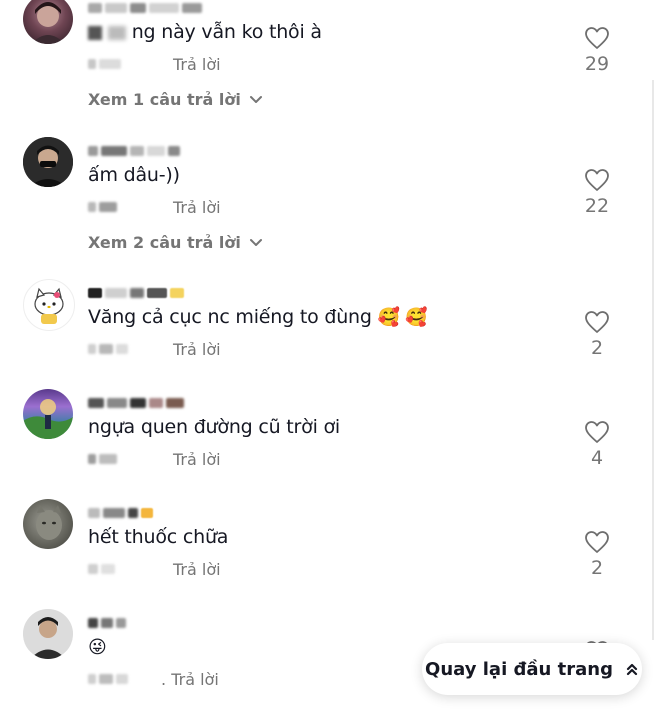  I want to click on back-to-top-label: Quay lại đầu trang, so click(519, 669).